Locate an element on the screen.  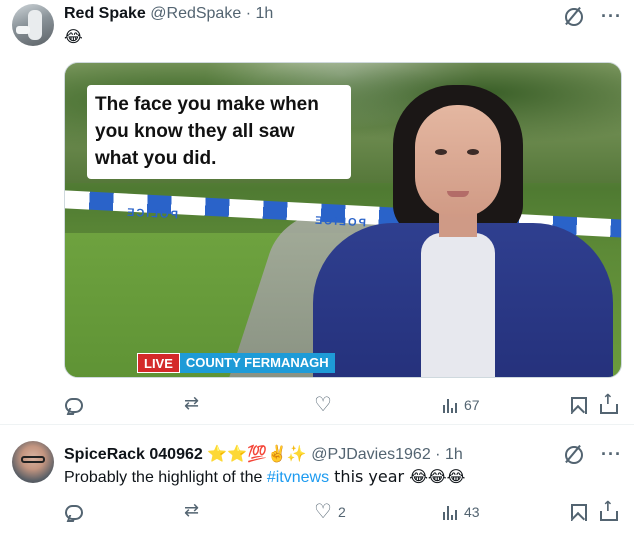
police-tape-text: POLICE is located at coordinates (151, 214).